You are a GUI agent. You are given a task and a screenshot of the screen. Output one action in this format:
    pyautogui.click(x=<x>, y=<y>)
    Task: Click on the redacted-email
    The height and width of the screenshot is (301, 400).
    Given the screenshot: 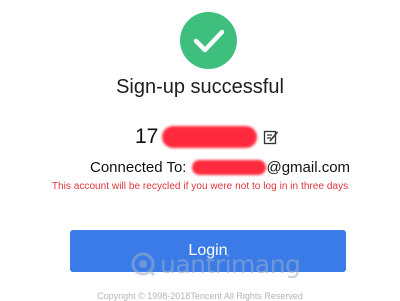 What is the action you would take?
    pyautogui.click(x=229, y=167)
    